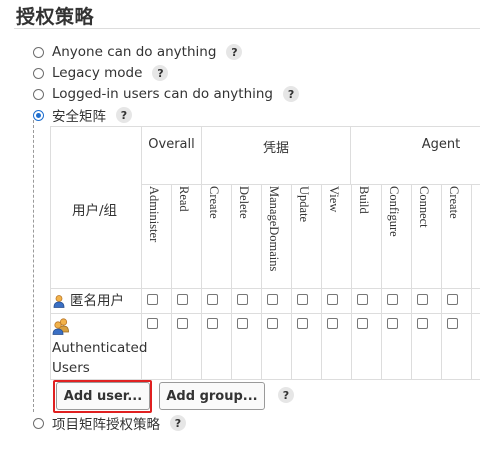  I want to click on option-anyone-can-do-anything: Anyone can do anything ?, so click(138, 52).